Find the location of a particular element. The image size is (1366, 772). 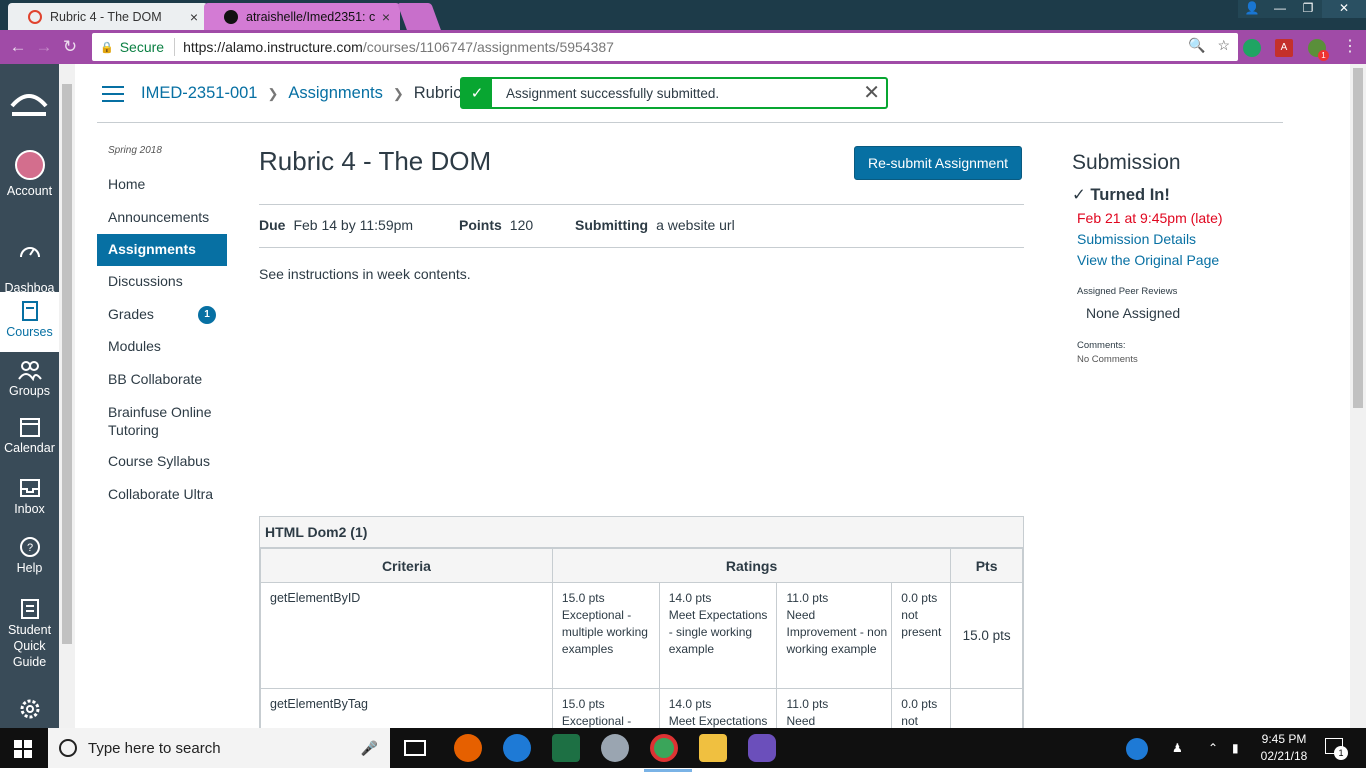

close-icon: ✕ is located at coordinates (871, 93).